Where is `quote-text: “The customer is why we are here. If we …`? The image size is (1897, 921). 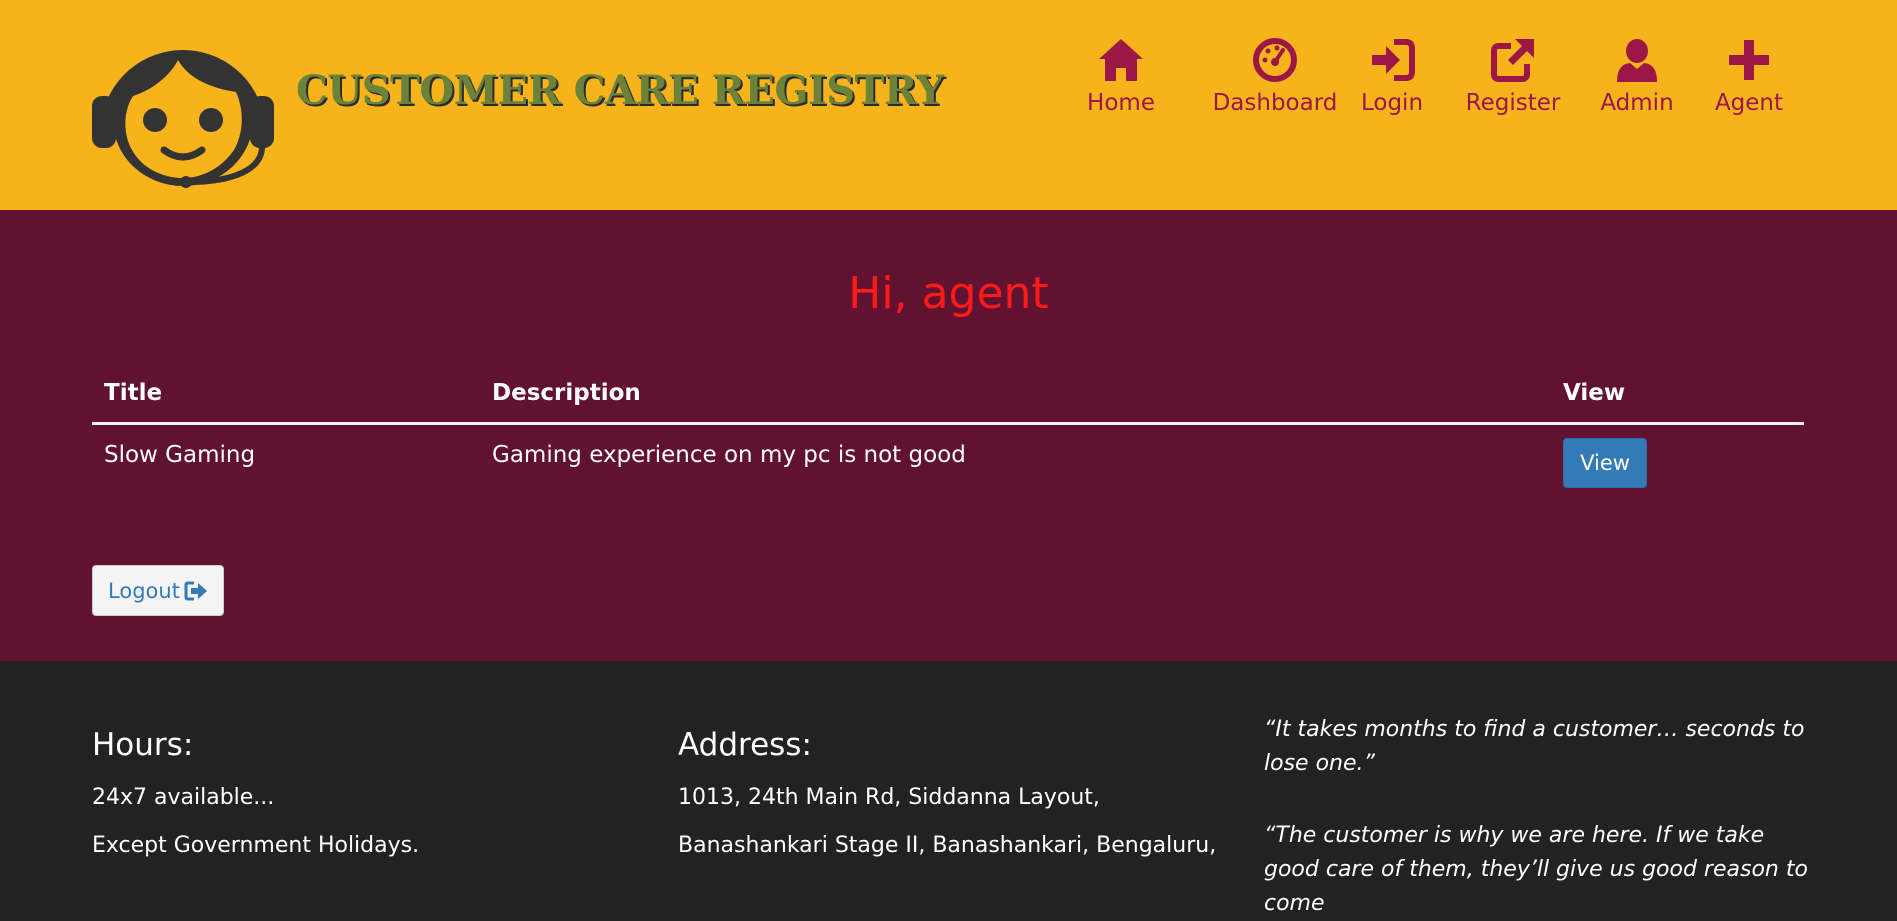 quote-text: “The customer is why we are here. If we … is located at coordinates (1536, 869).